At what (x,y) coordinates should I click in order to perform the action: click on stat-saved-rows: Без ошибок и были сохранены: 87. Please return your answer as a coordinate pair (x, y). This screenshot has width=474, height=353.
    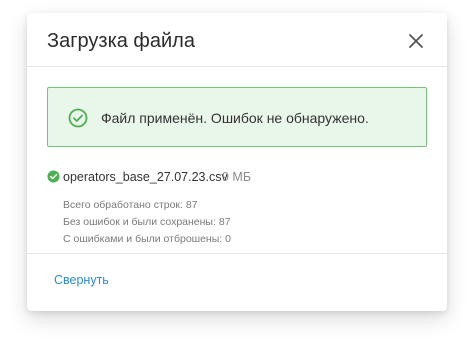
    Looking at the image, I should click on (147, 222).